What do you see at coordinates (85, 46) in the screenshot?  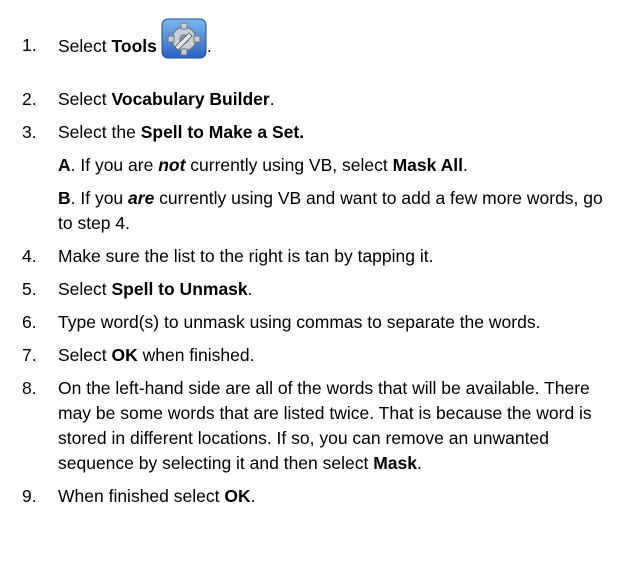 I see `step-text: Select` at bounding box center [85, 46].